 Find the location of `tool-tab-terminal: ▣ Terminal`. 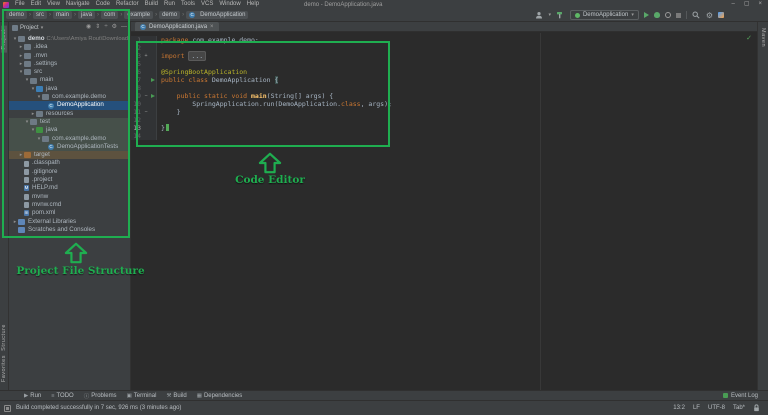

tool-tab-terminal: ▣ Terminal is located at coordinates (142, 396).